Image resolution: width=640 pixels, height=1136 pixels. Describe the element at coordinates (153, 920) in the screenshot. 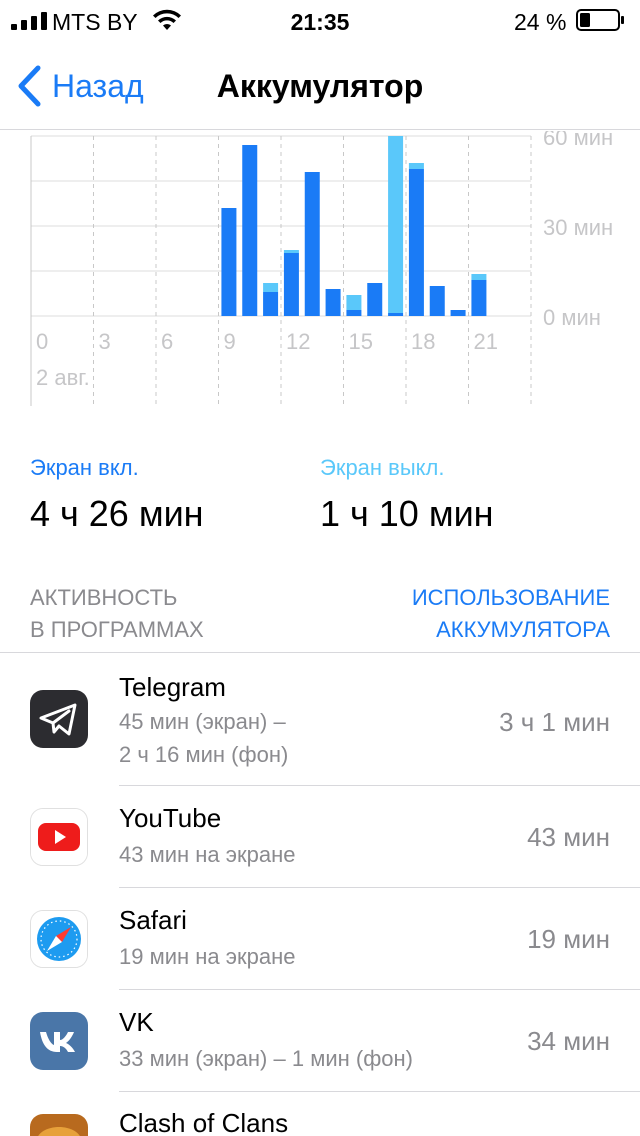

I see `app-name: Safari` at that location.